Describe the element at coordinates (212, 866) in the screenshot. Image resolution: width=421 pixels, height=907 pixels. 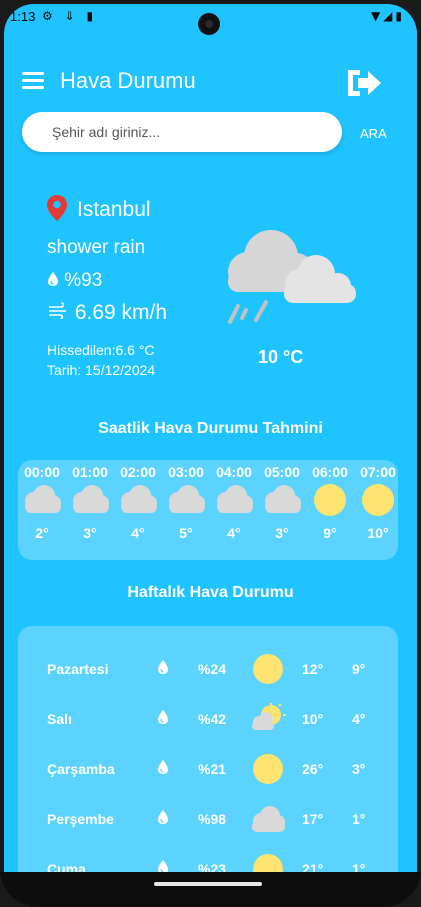
I see `day-humidity: %23` at that location.